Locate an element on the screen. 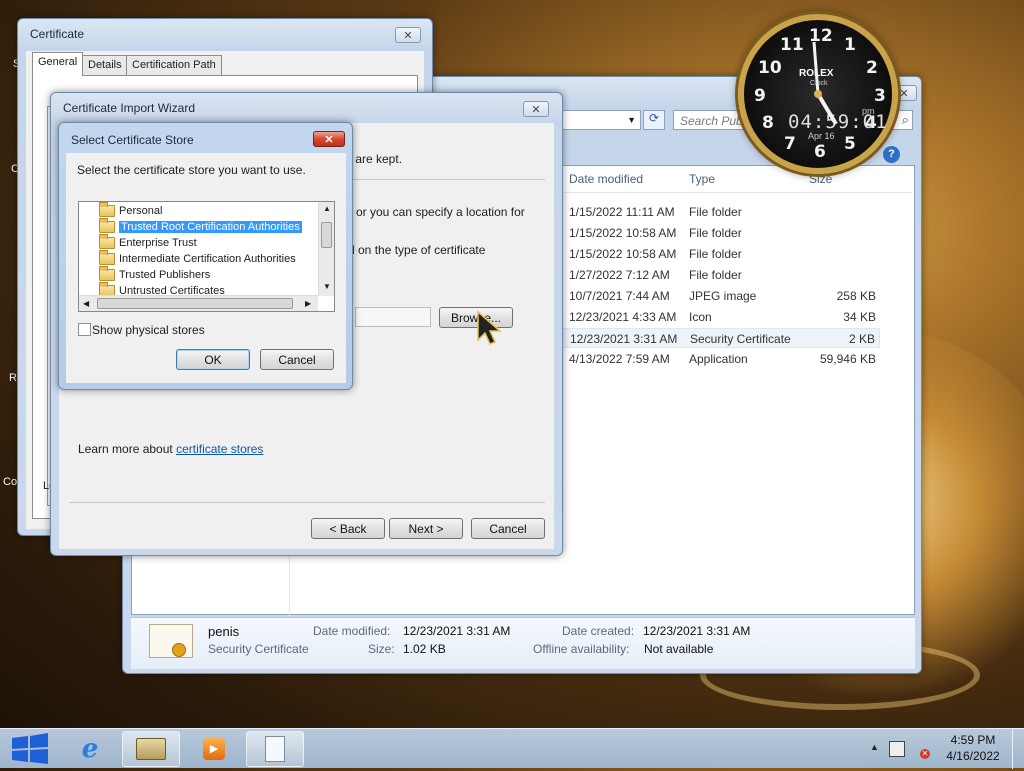 The image size is (1024, 771). tree-item-label: Enterprise Trust is located at coordinates (158, 243).